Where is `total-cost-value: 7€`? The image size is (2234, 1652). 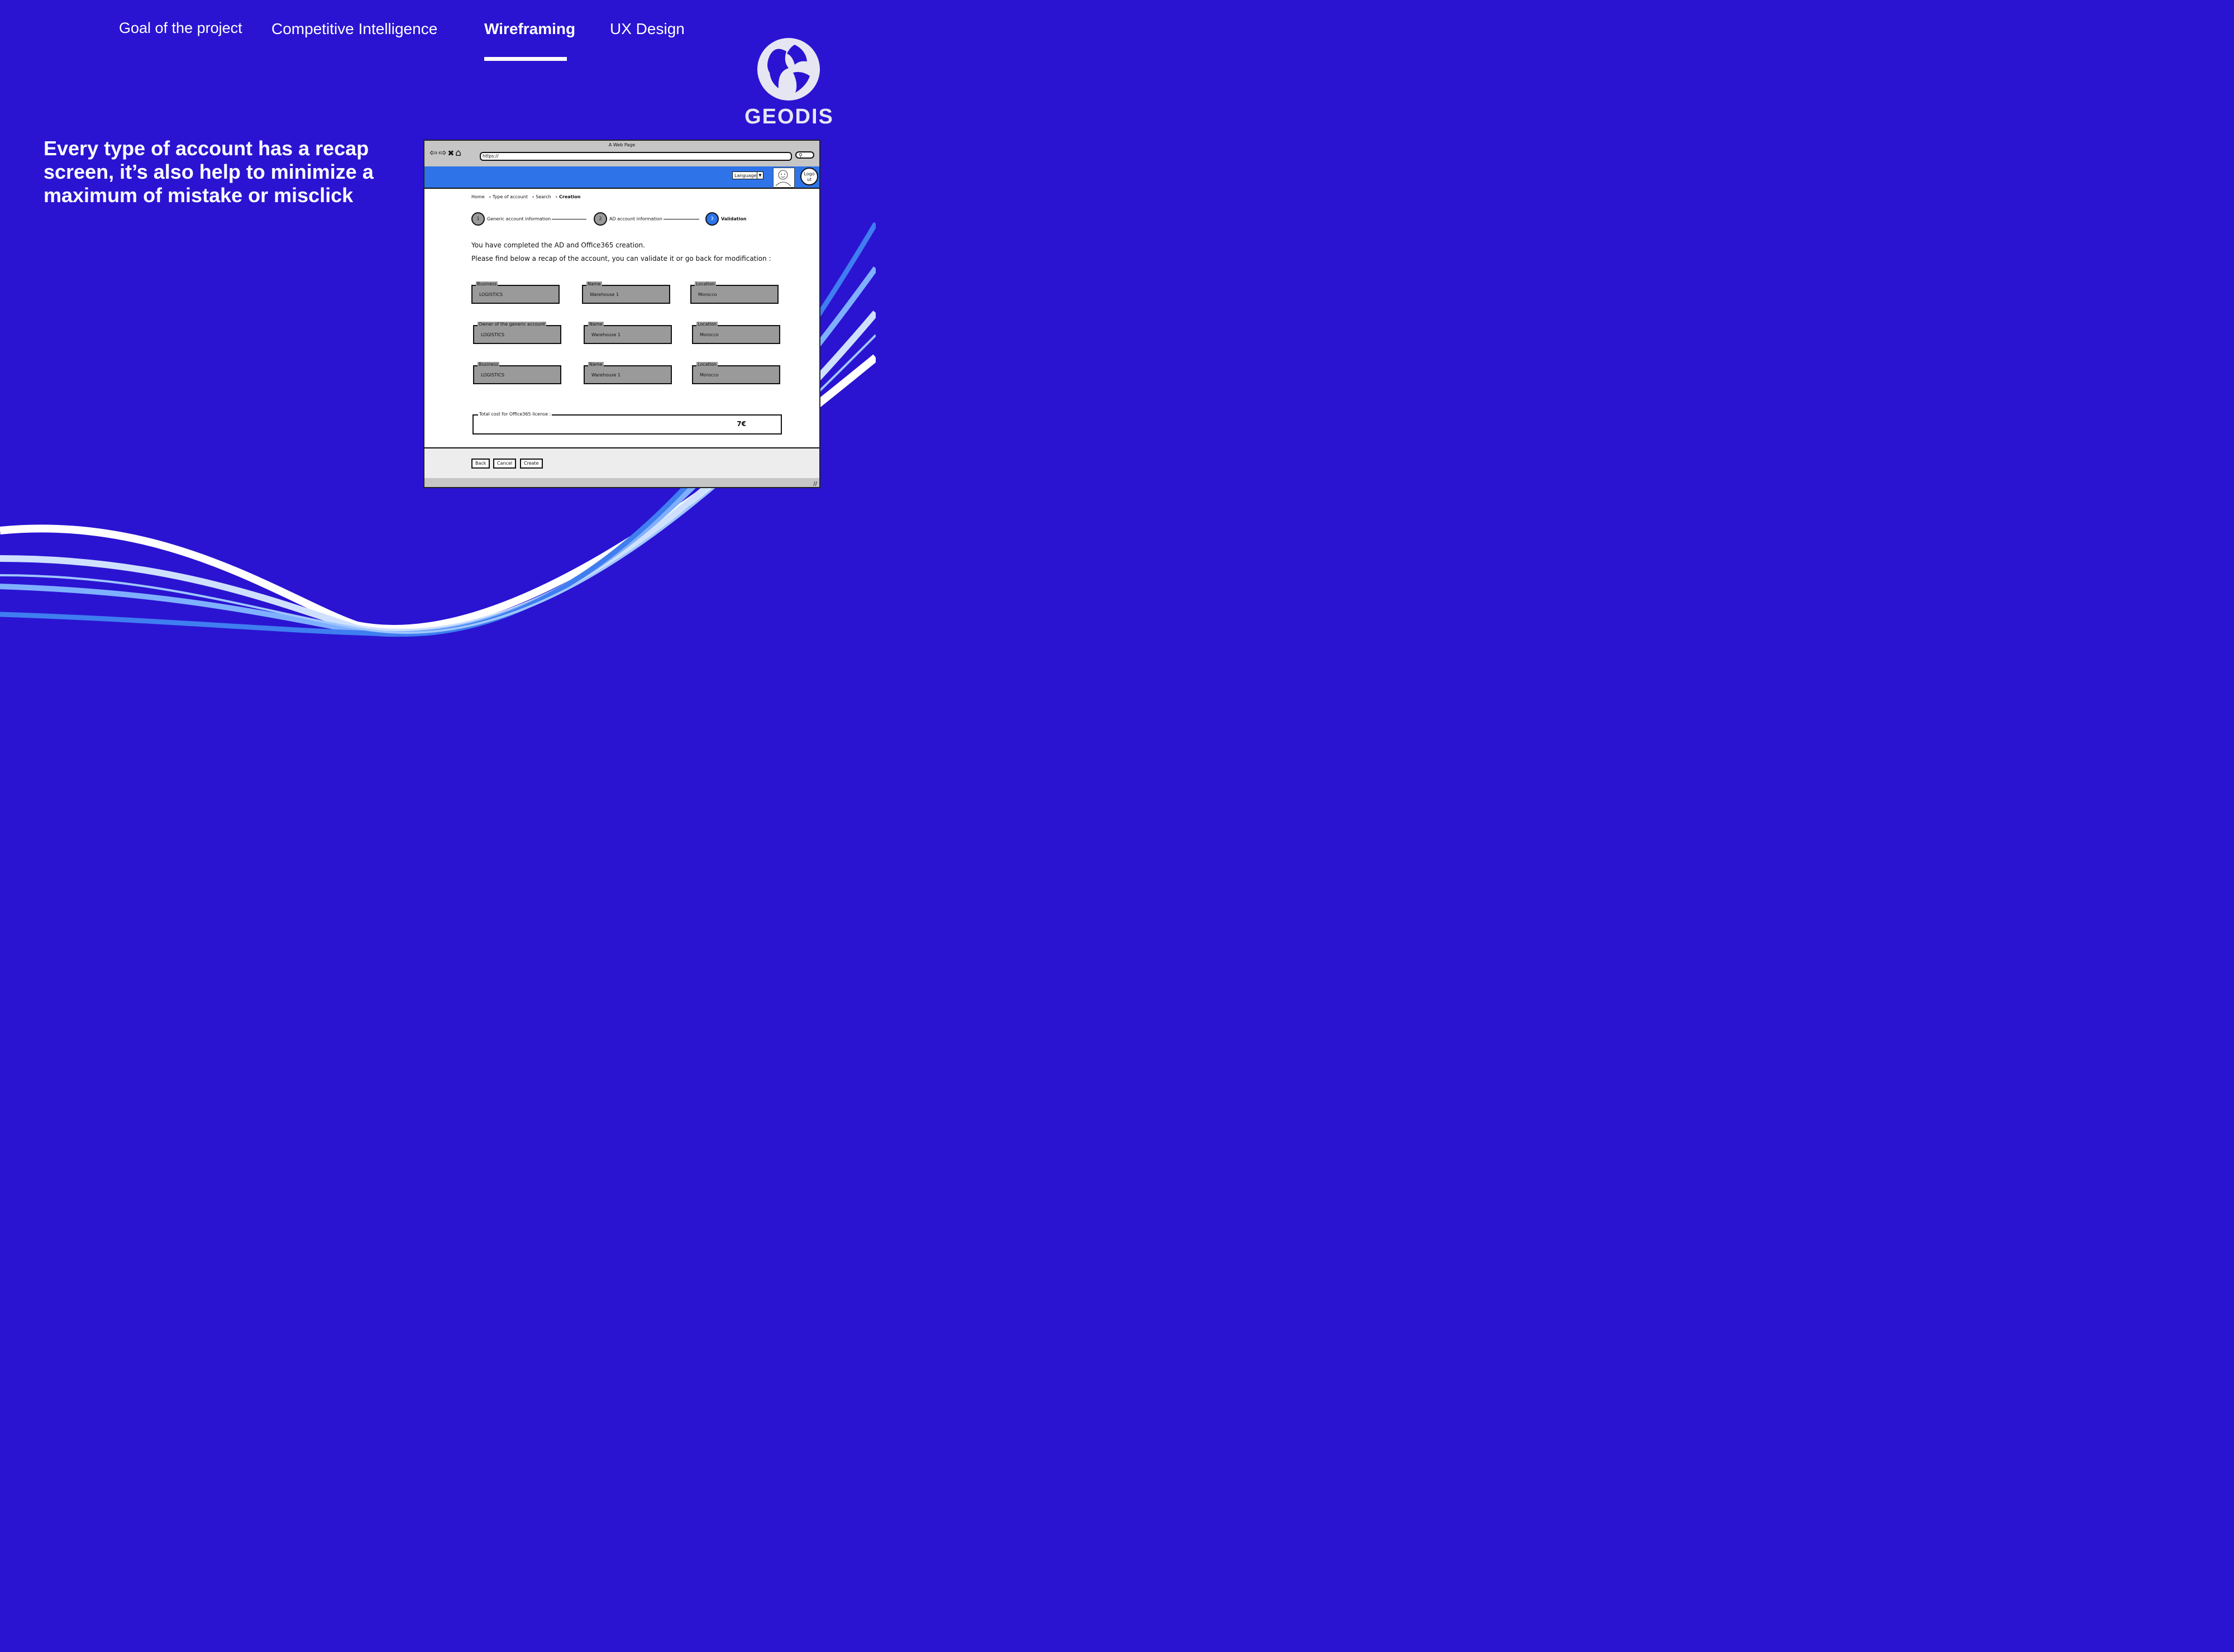 total-cost-value: 7€ is located at coordinates (741, 424).